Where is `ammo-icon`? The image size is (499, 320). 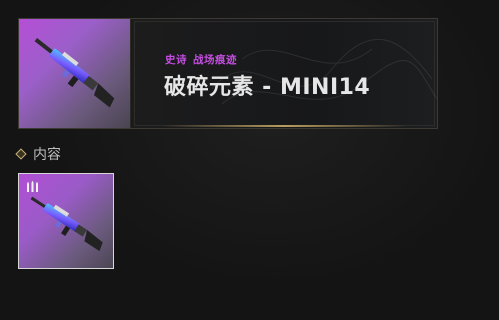 ammo-icon is located at coordinates (32, 186).